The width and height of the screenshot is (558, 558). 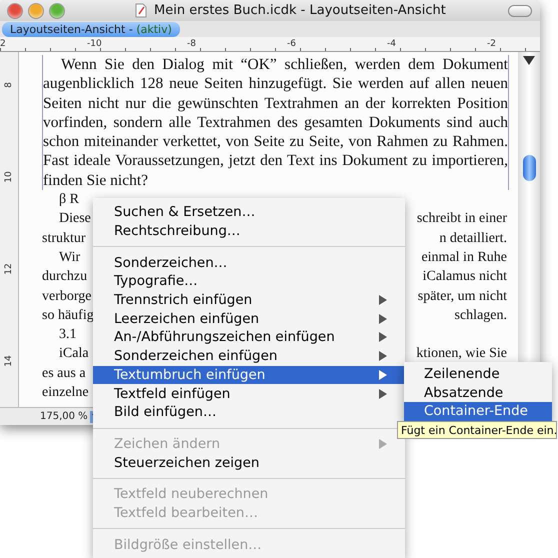 What do you see at coordinates (249, 318) in the screenshot?
I see `menu-item: Leerzeichen einfügen` at bounding box center [249, 318].